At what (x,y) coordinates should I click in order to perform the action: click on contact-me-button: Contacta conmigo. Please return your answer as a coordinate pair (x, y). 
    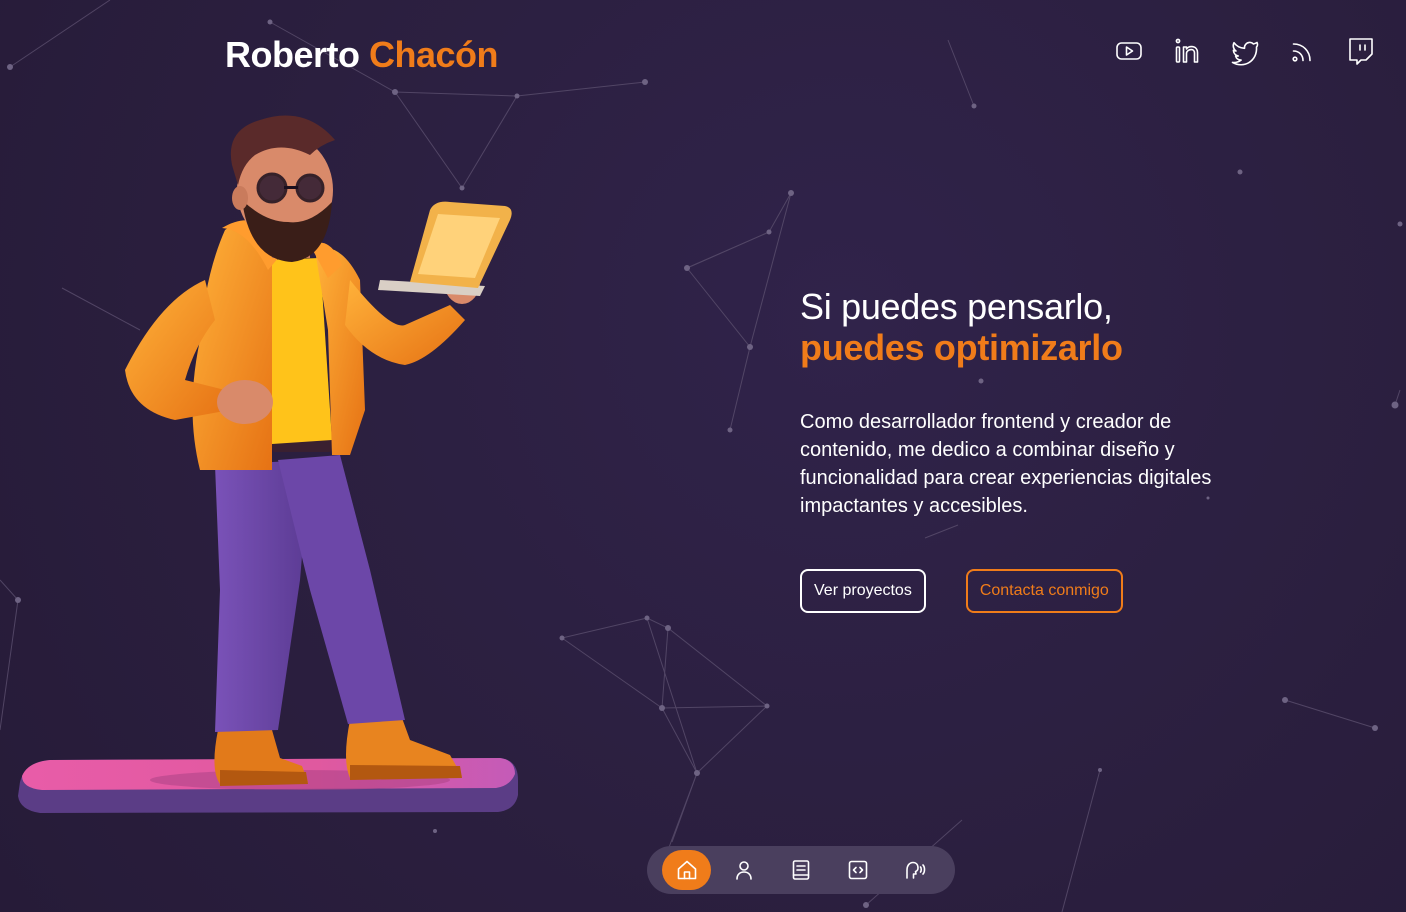
    Looking at the image, I should click on (1044, 591).